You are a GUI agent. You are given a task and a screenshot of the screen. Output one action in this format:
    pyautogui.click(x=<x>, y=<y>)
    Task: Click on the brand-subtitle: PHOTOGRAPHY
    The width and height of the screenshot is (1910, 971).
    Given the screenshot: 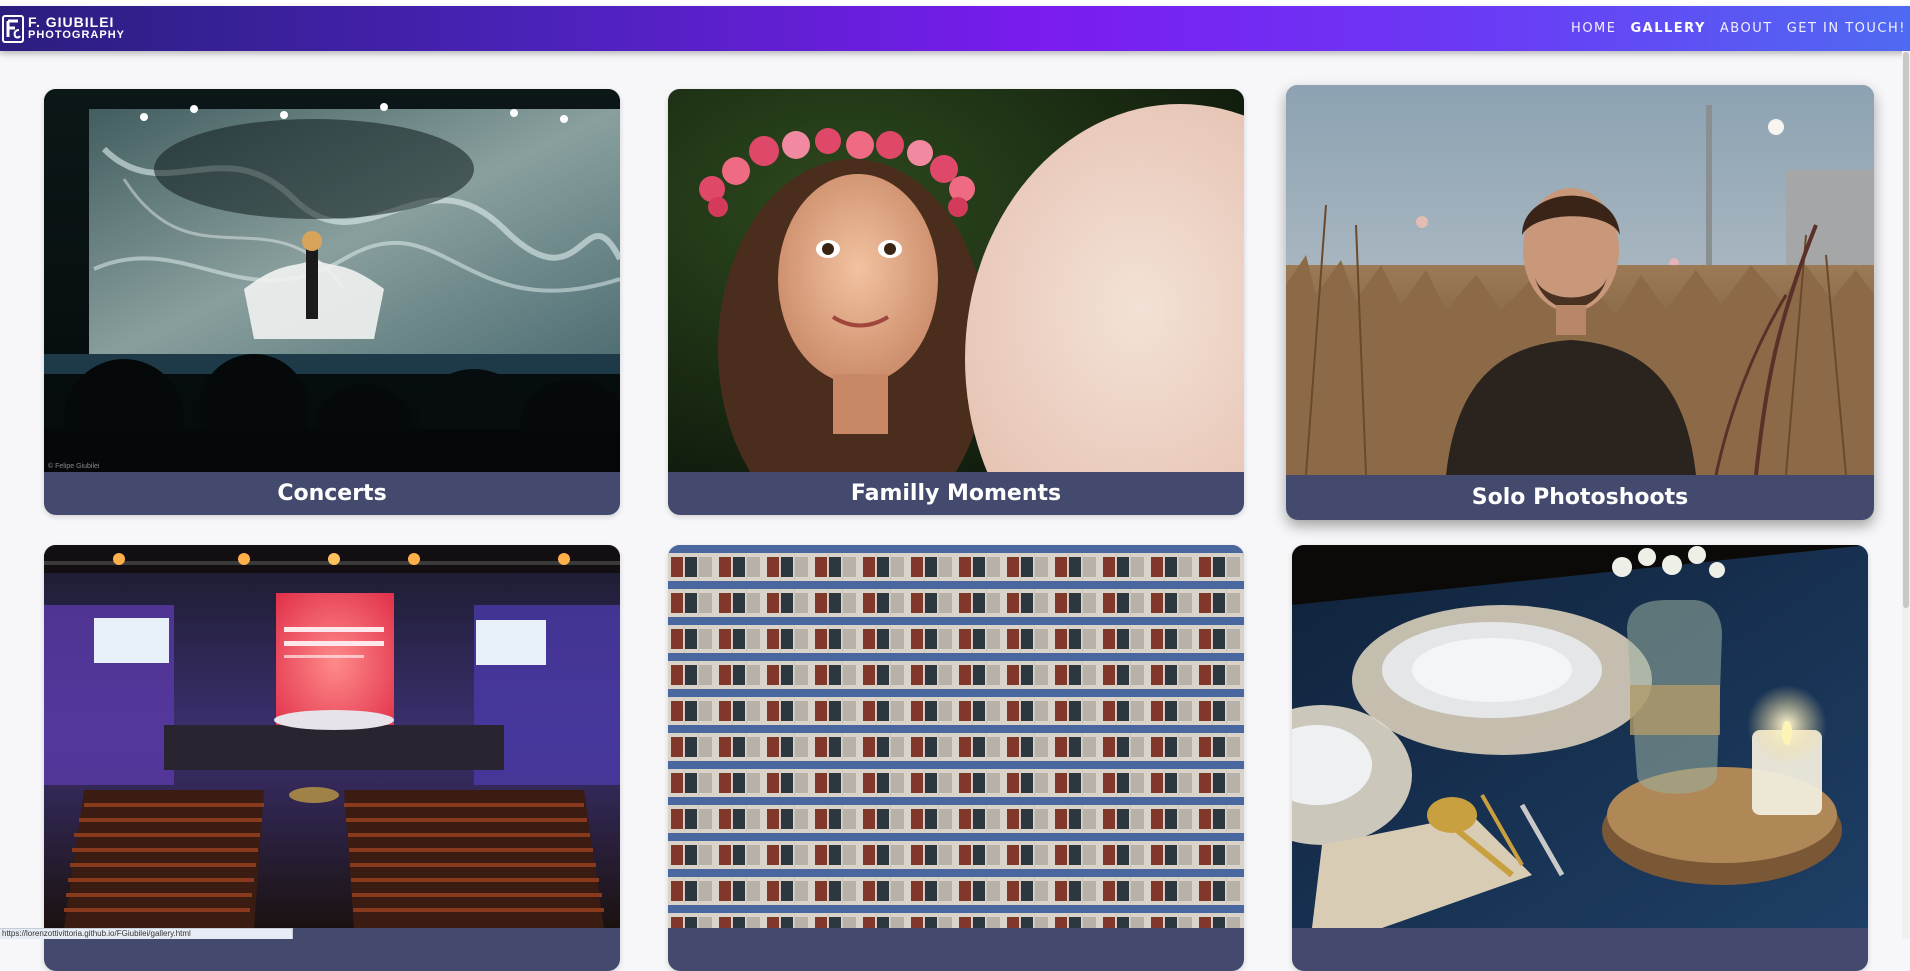 What is the action you would take?
    pyautogui.click(x=76, y=35)
    